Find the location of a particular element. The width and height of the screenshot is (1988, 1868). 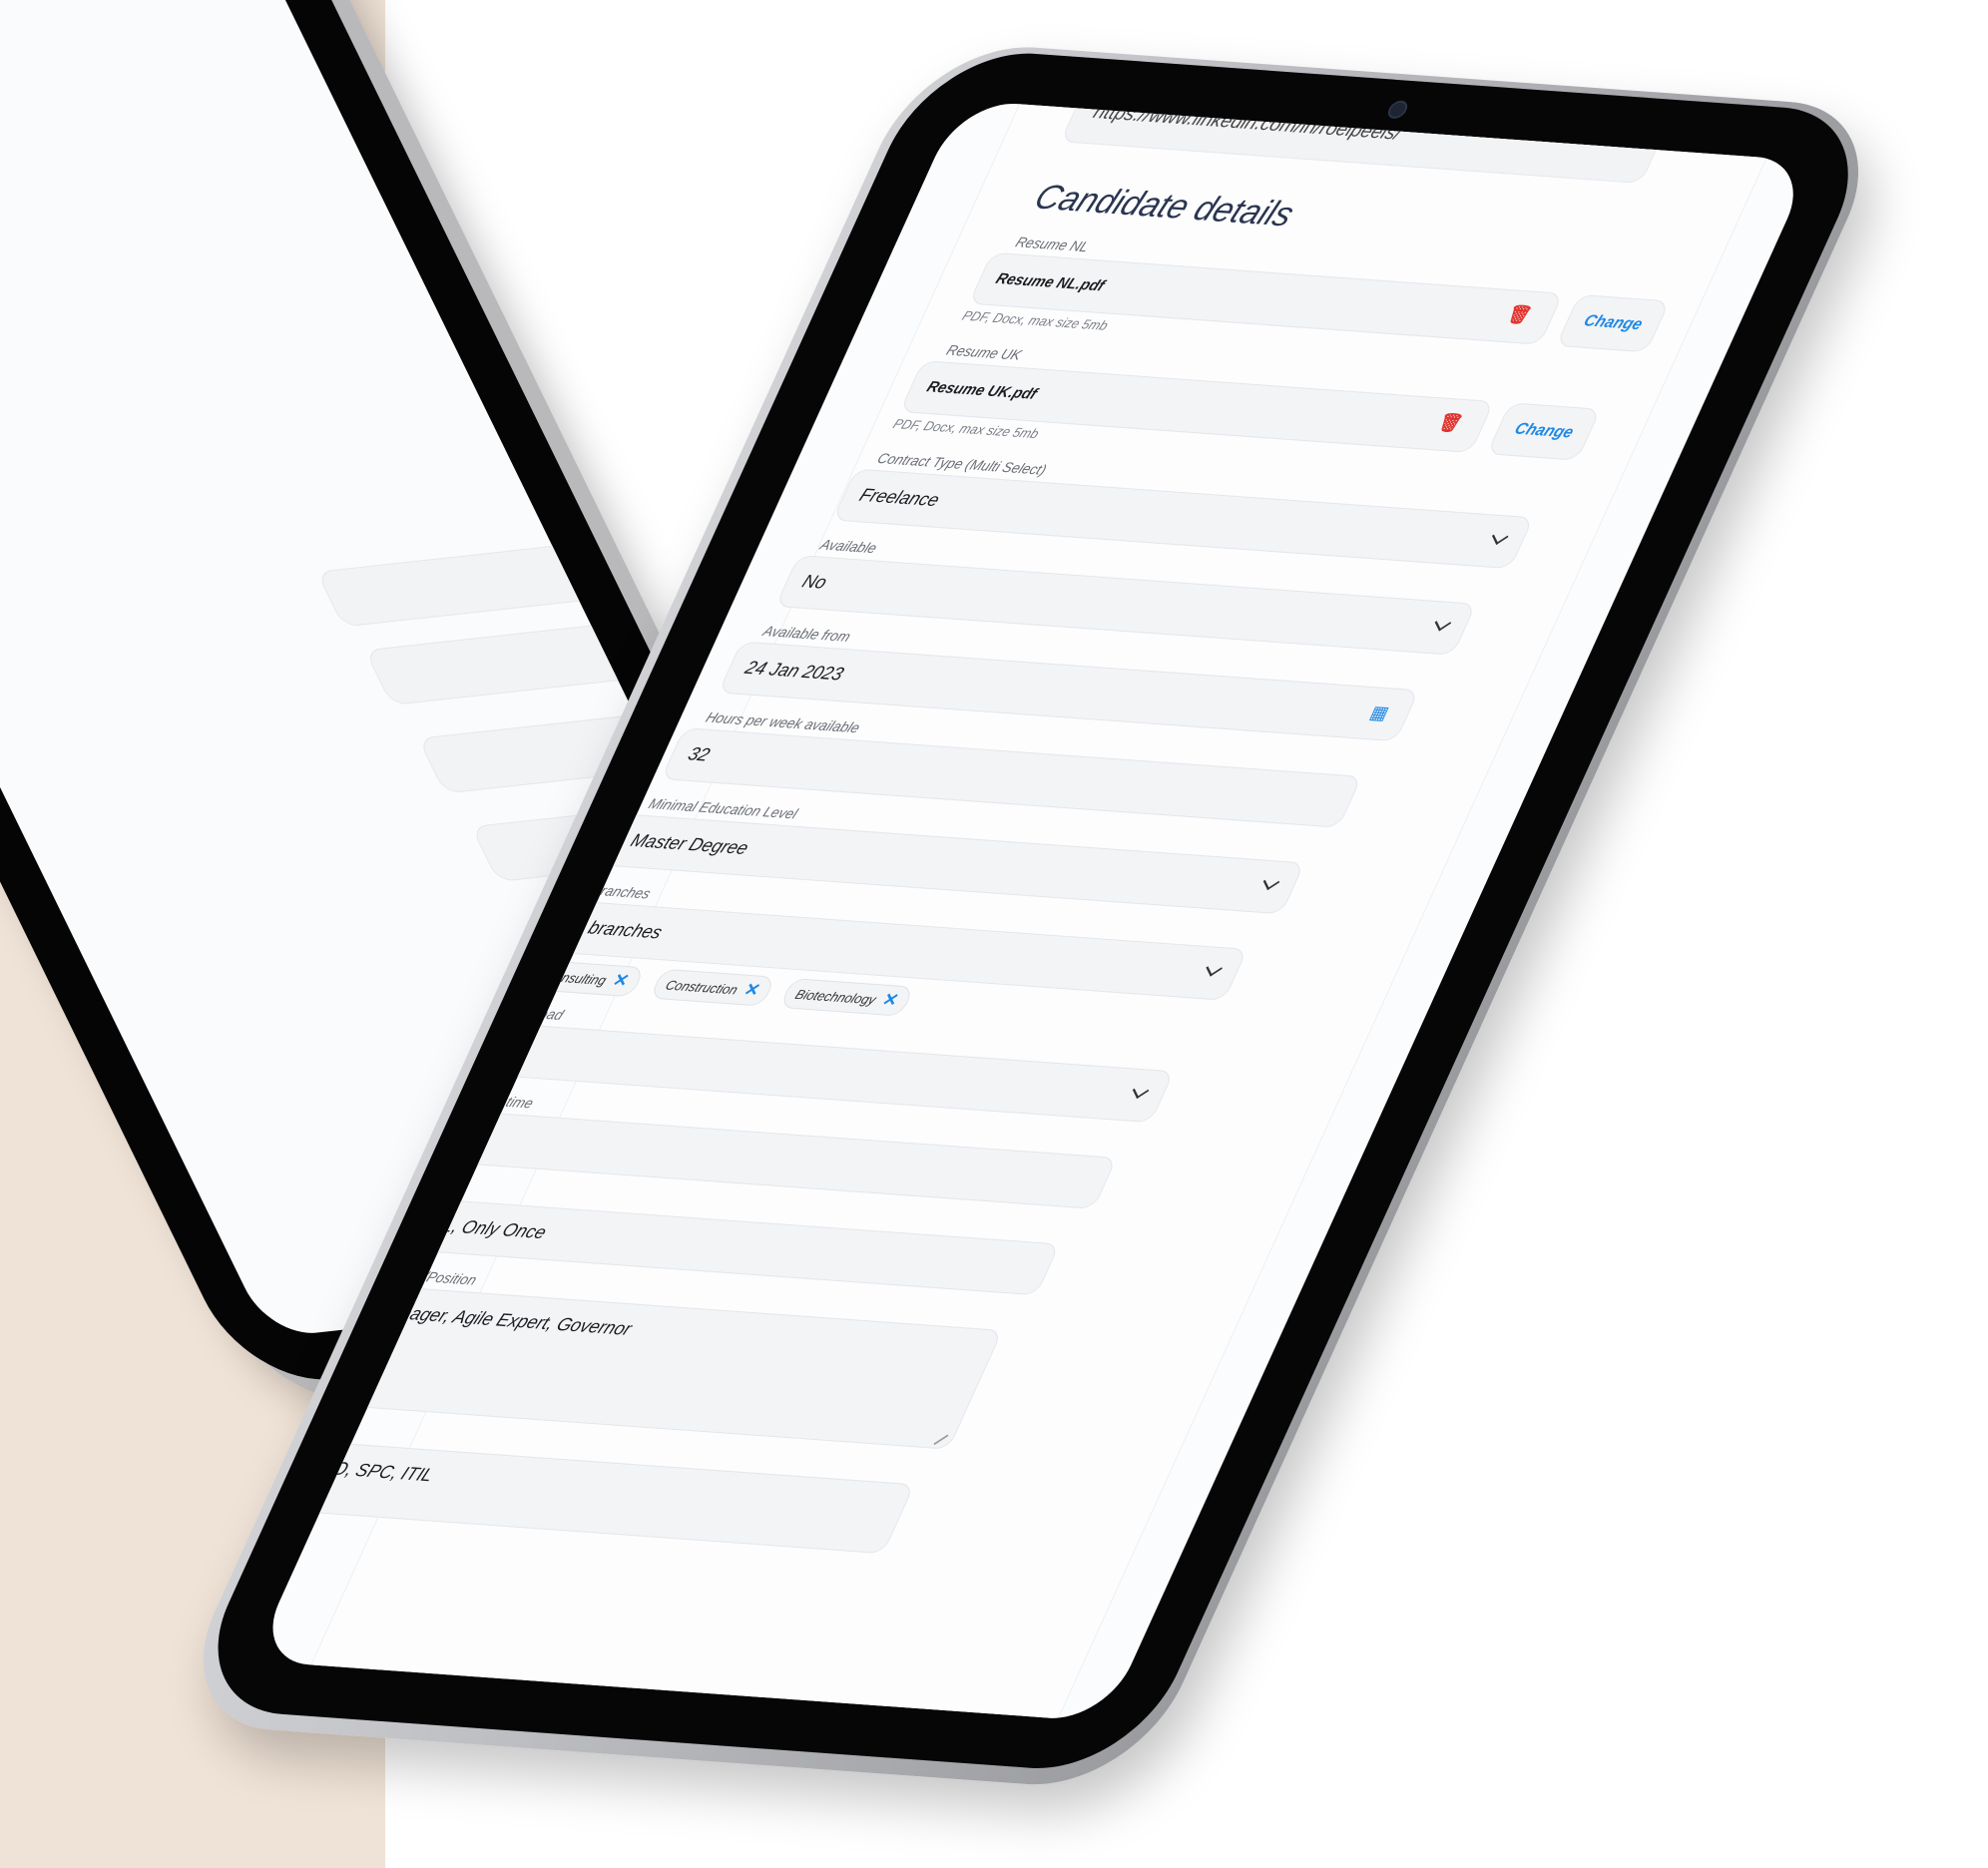

abroad-label: Abroad is located at coordinates (541, 1013).